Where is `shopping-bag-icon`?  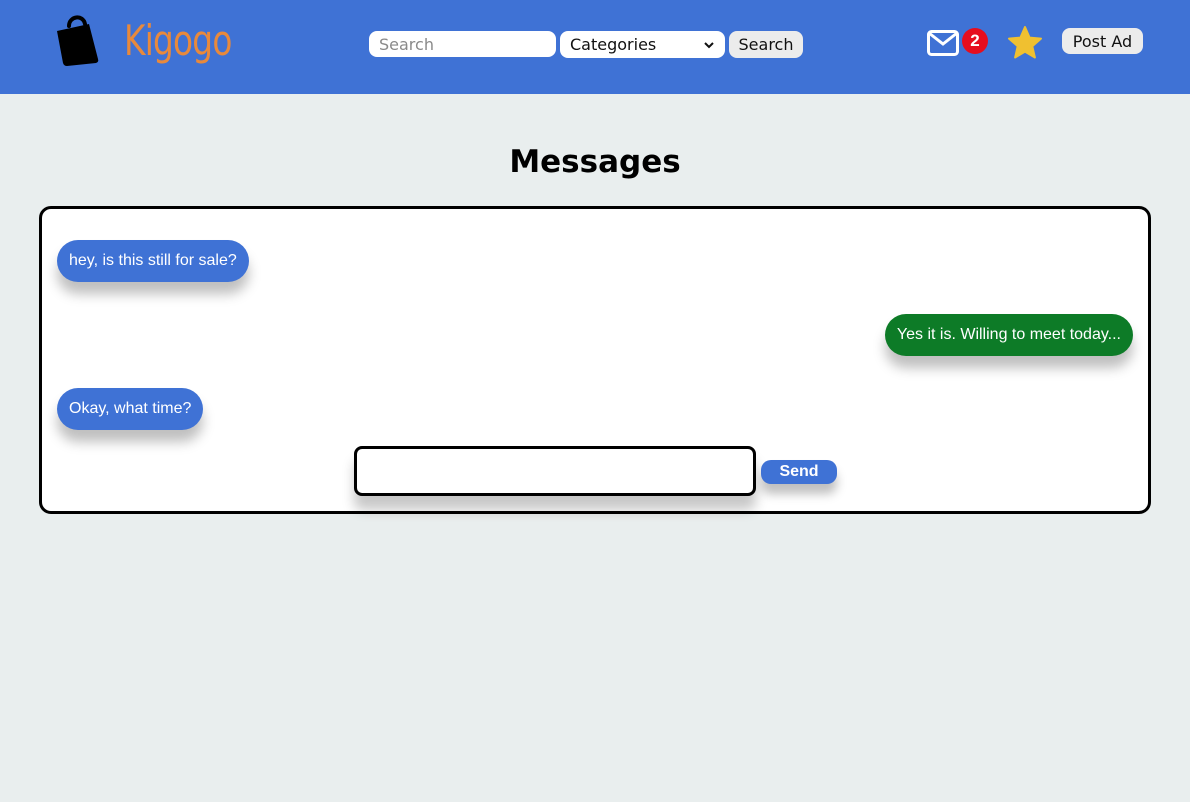 shopping-bag-icon is located at coordinates (77, 40).